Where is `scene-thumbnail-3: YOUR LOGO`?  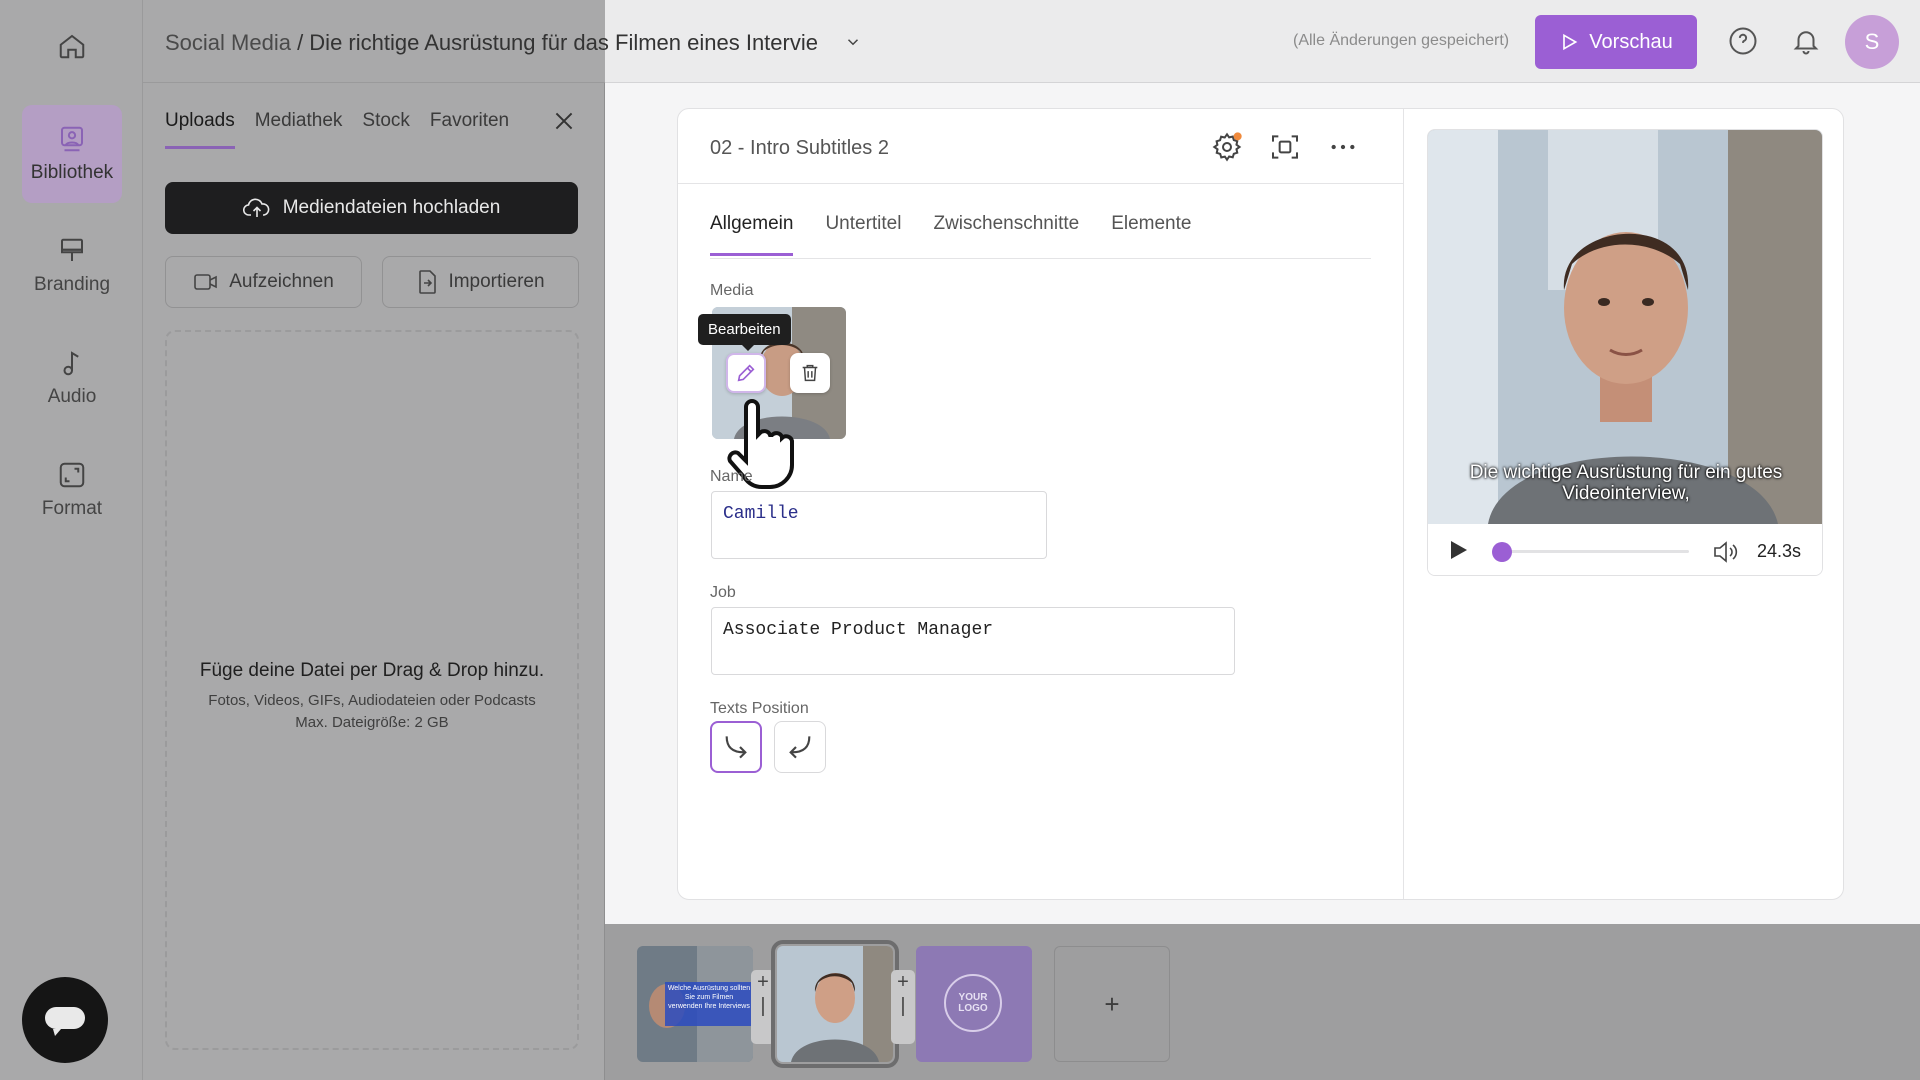 scene-thumbnail-3: YOUR LOGO is located at coordinates (974, 1004).